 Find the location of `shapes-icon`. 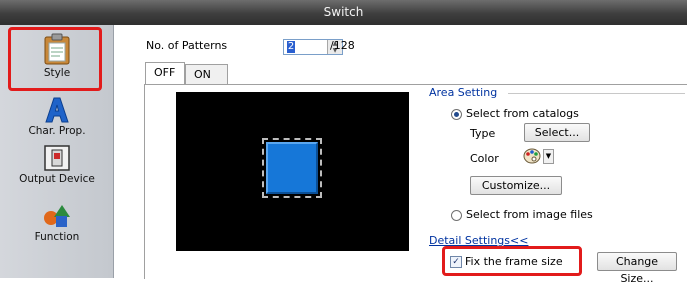

shapes-icon is located at coordinates (57, 216).